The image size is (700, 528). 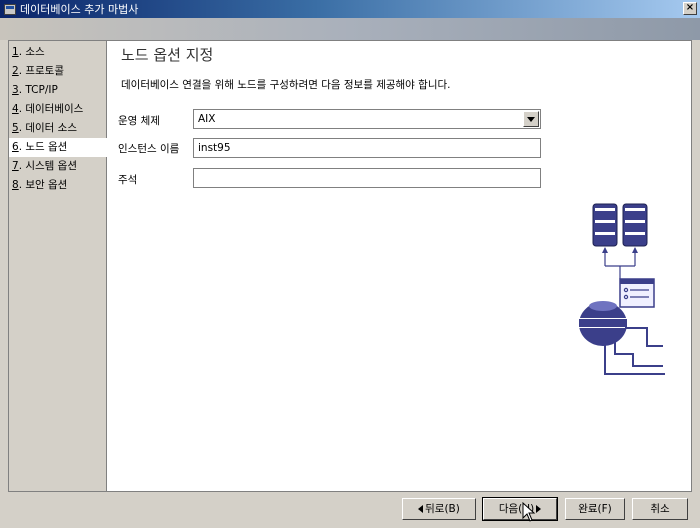 What do you see at coordinates (367, 178) in the screenshot?
I see `comment-input` at bounding box center [367, 178].